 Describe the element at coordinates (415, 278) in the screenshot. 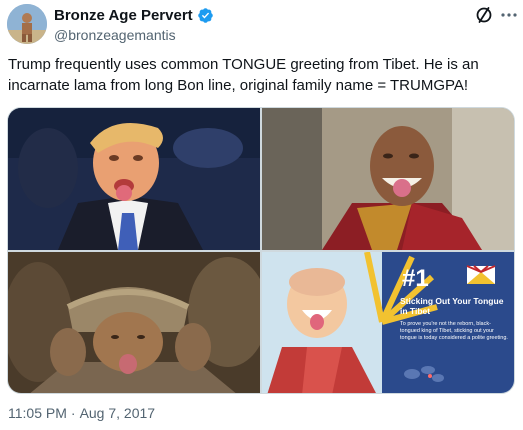

I see `infographic-number: #1` at that location.